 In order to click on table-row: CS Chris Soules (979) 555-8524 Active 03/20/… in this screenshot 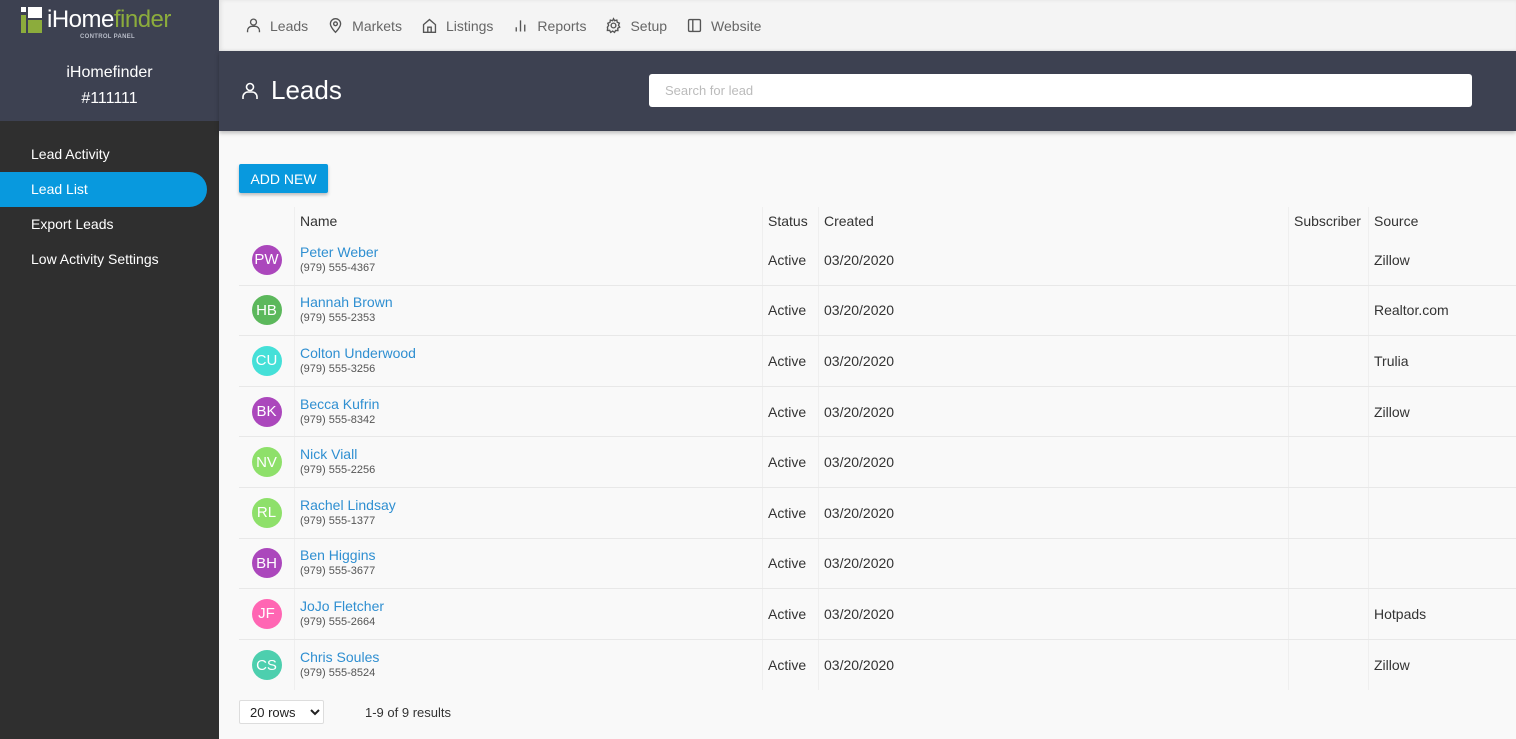, I will do `click(877, 665)`.